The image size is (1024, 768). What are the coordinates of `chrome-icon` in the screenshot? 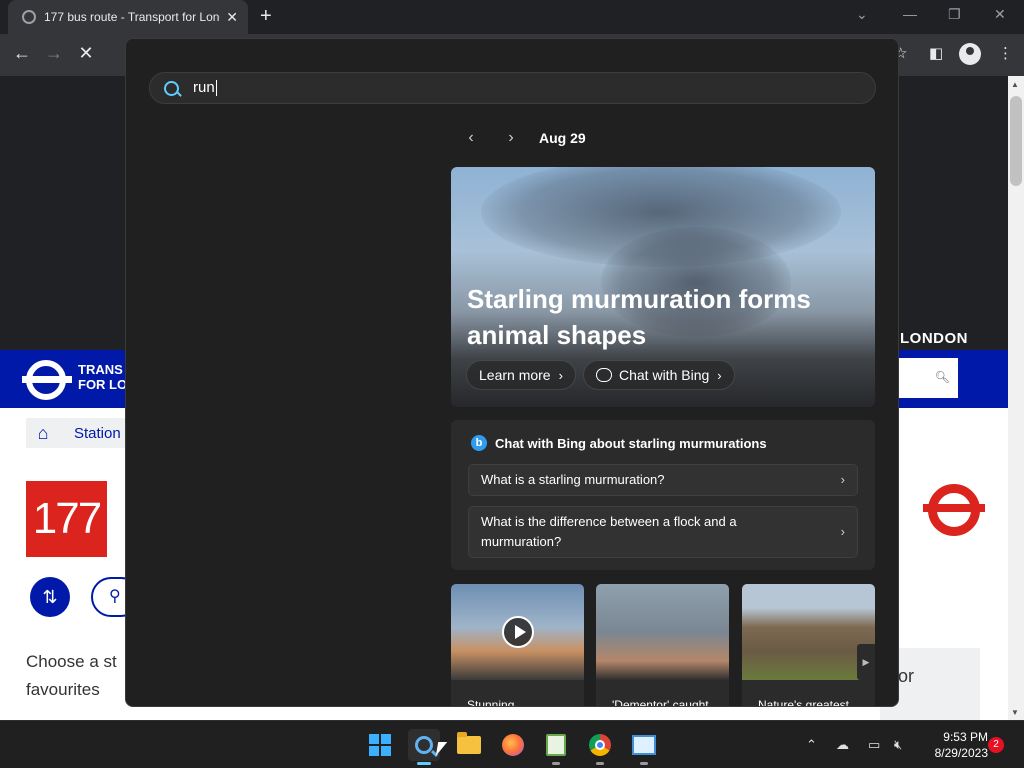 It's located at (600, 745).